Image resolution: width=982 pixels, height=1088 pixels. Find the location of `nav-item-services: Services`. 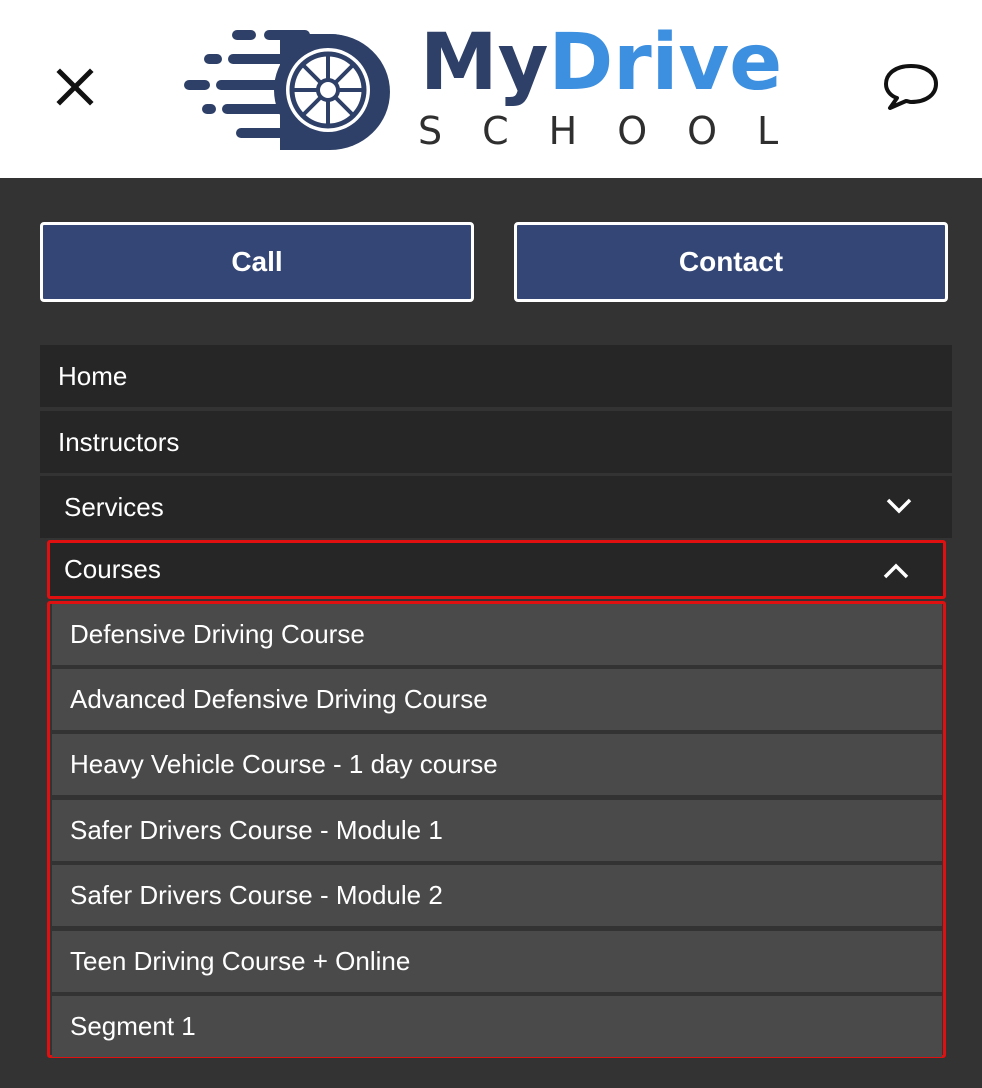

nav-item-services: Services is located at coordinates (496, 507).